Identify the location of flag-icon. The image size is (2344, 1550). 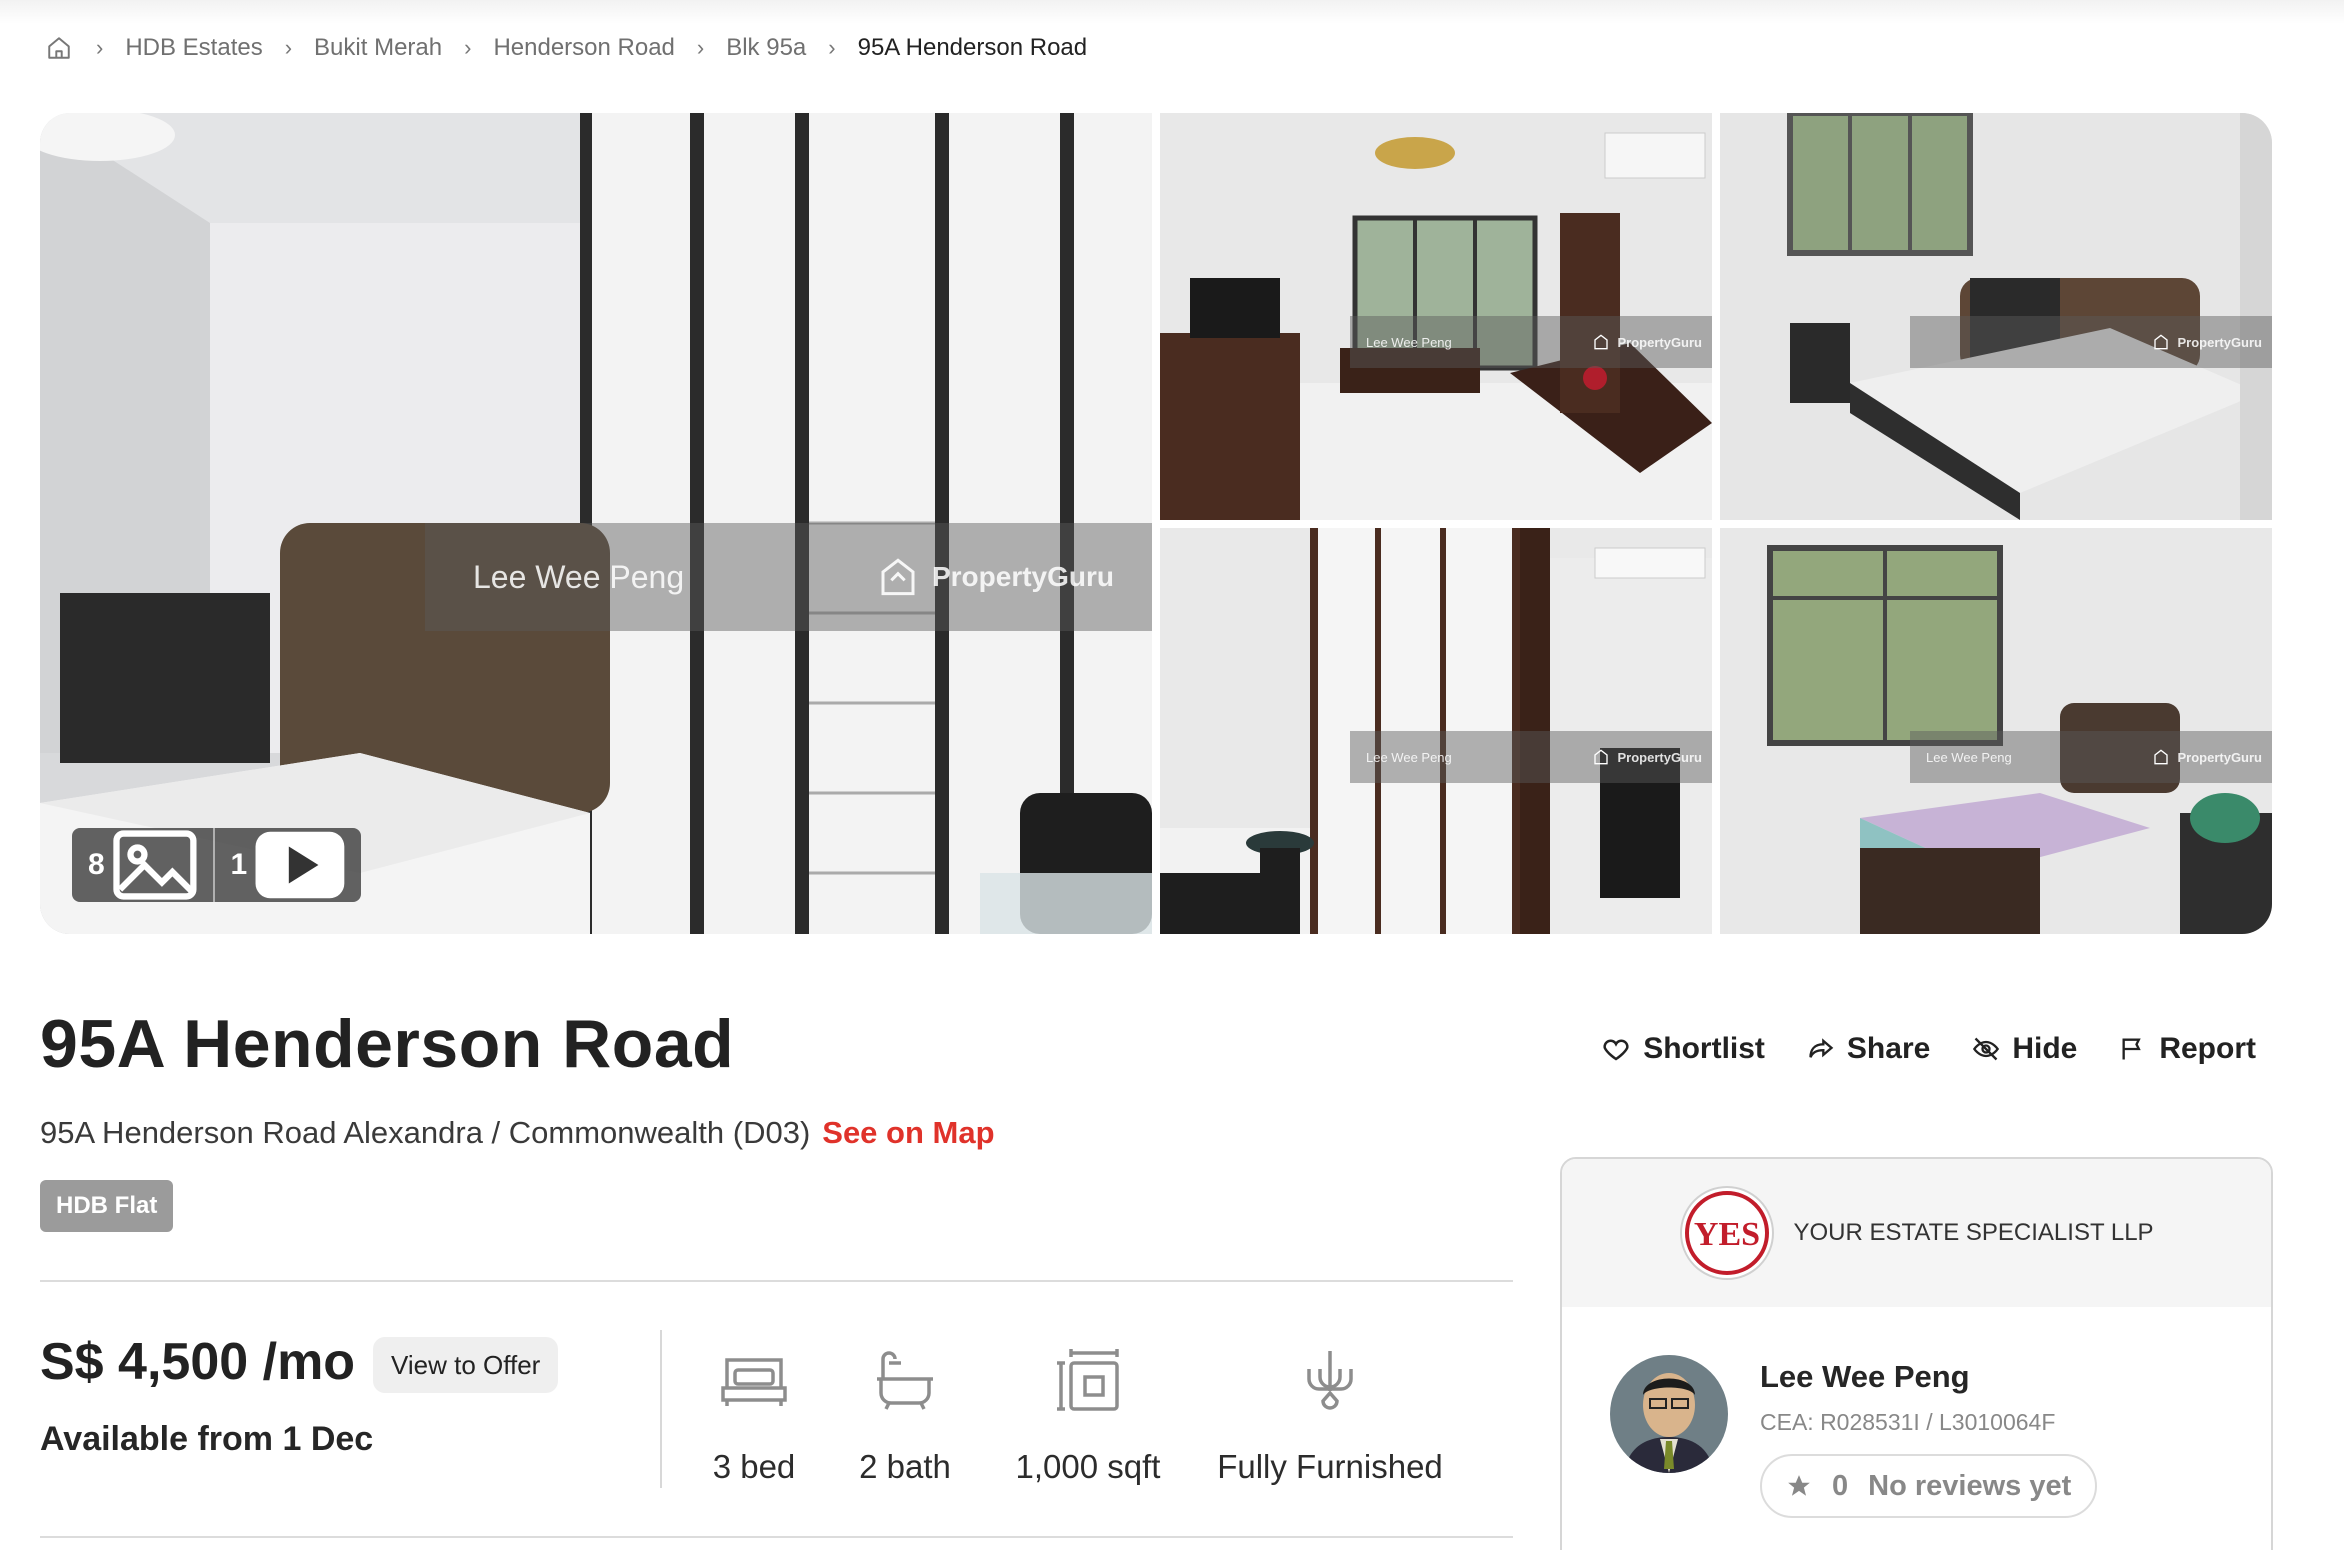
(2132, 1049).